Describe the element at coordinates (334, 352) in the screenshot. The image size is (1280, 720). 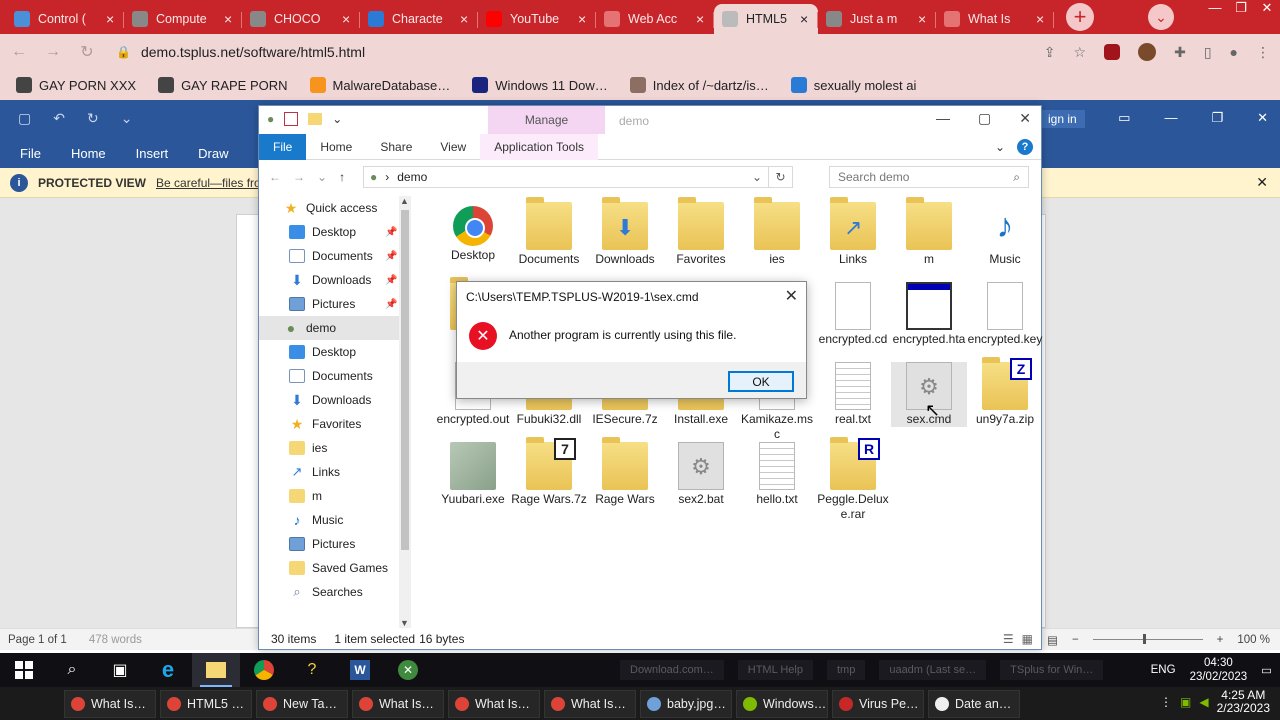
I see `nav-item: Desktop` at that location.